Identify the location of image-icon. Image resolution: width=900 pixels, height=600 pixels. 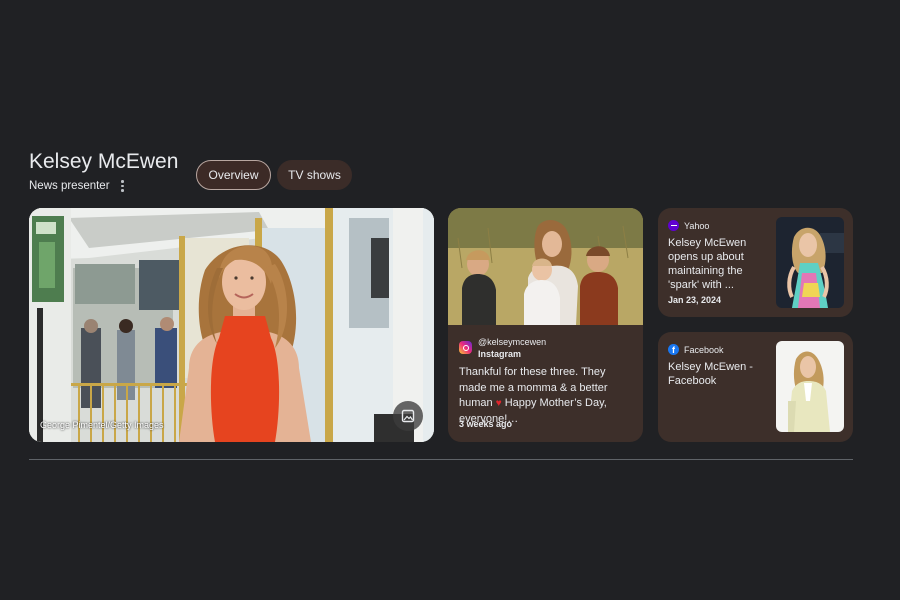
(408, 416).